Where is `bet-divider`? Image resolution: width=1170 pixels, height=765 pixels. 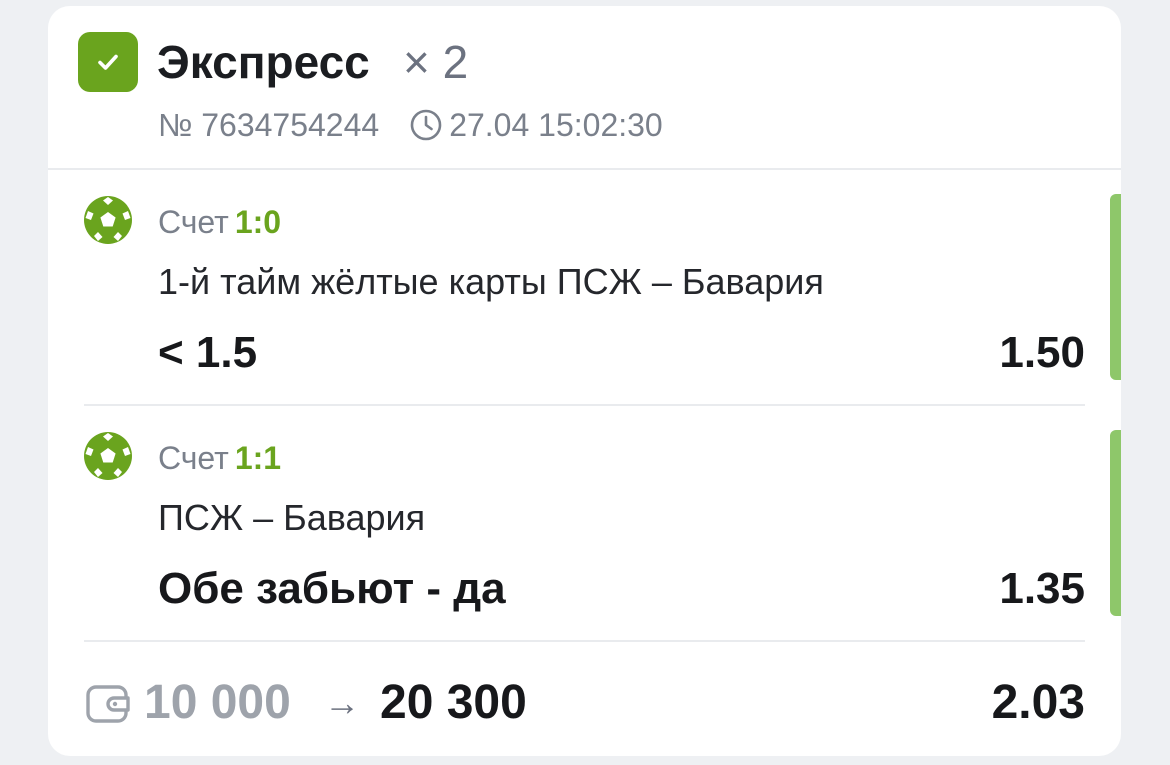 bet-divider is located at coordinates (584, 641).